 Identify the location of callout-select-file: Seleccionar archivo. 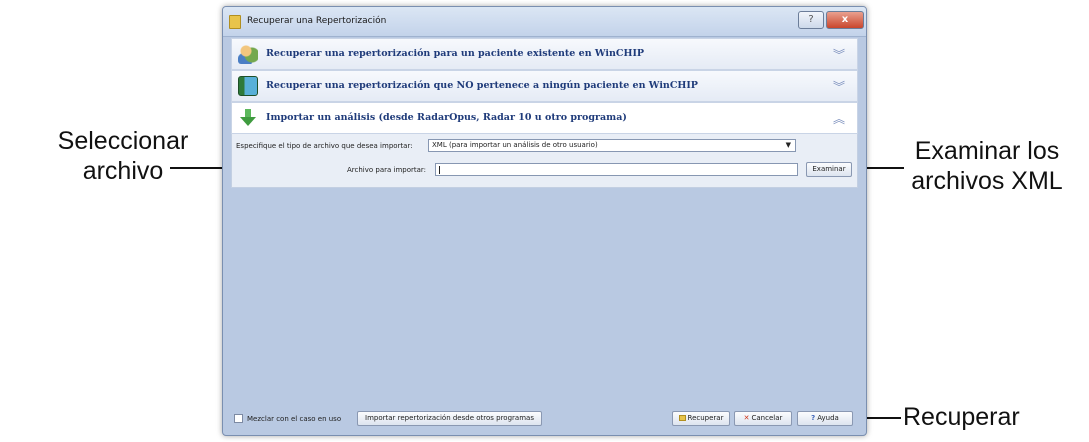
(123, 156).